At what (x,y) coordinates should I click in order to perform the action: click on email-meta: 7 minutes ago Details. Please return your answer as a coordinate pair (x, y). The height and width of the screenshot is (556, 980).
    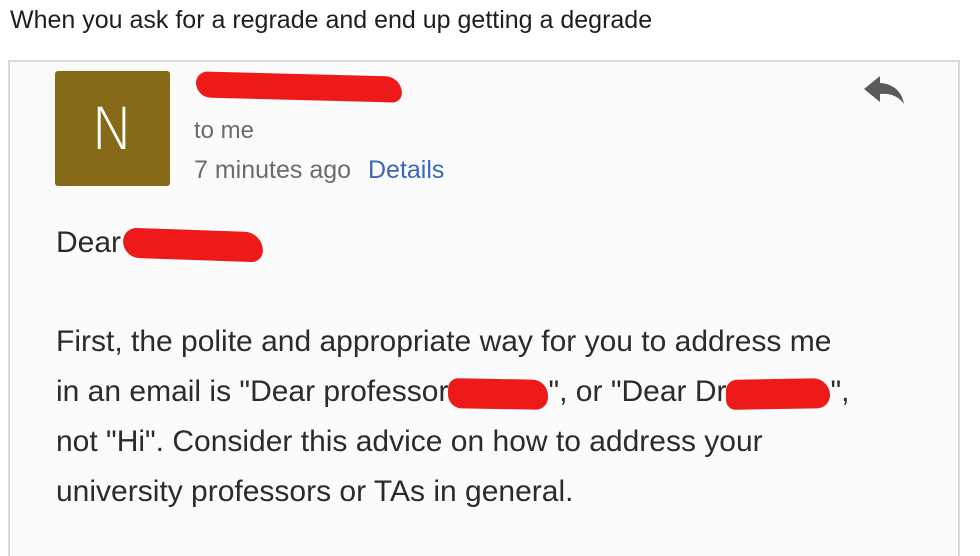
    Looking at the image, I should click on (319, 170).